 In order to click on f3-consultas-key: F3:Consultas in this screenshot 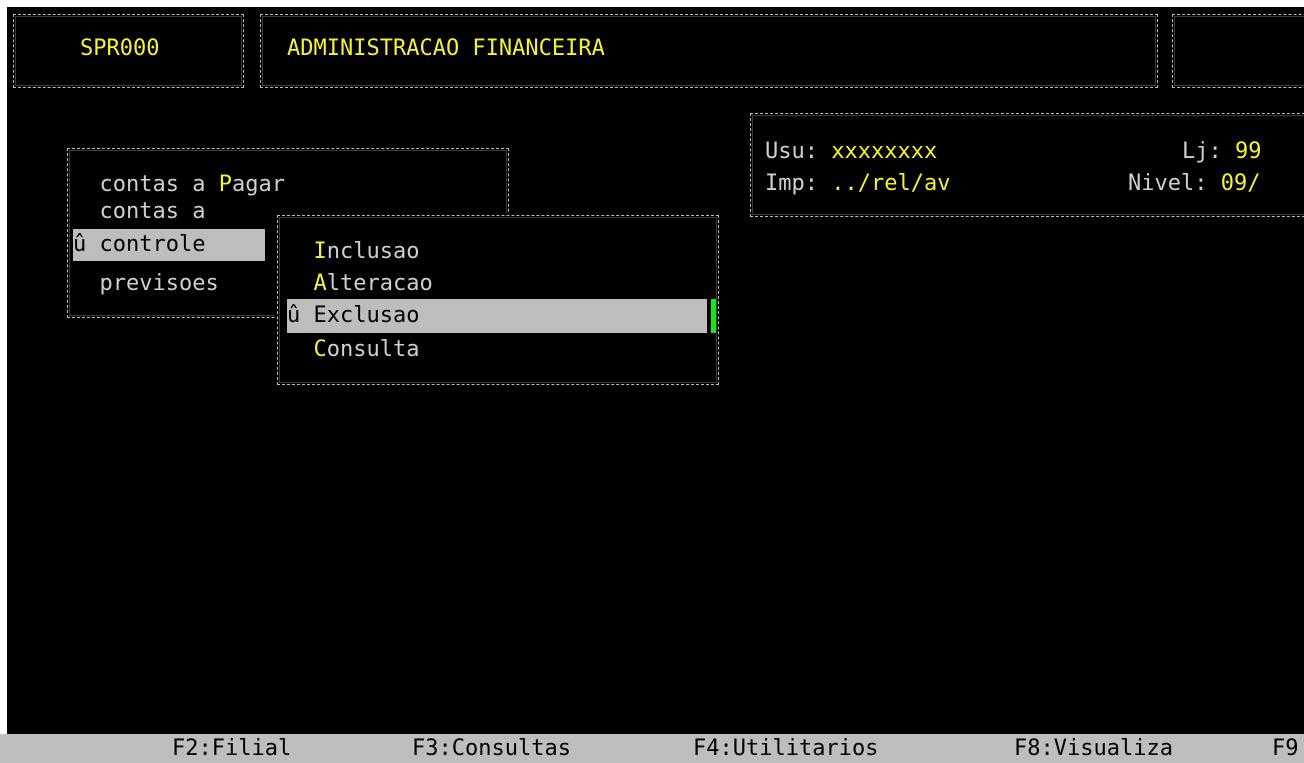, I will do `click(491, 748)`.